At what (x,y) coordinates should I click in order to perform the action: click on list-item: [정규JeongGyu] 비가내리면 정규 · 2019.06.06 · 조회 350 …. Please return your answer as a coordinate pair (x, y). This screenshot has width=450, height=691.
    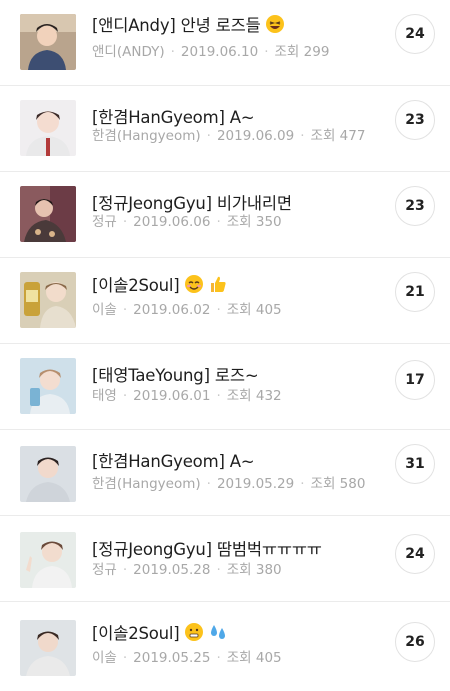
    Looking at the image, I should click on (225, 215).